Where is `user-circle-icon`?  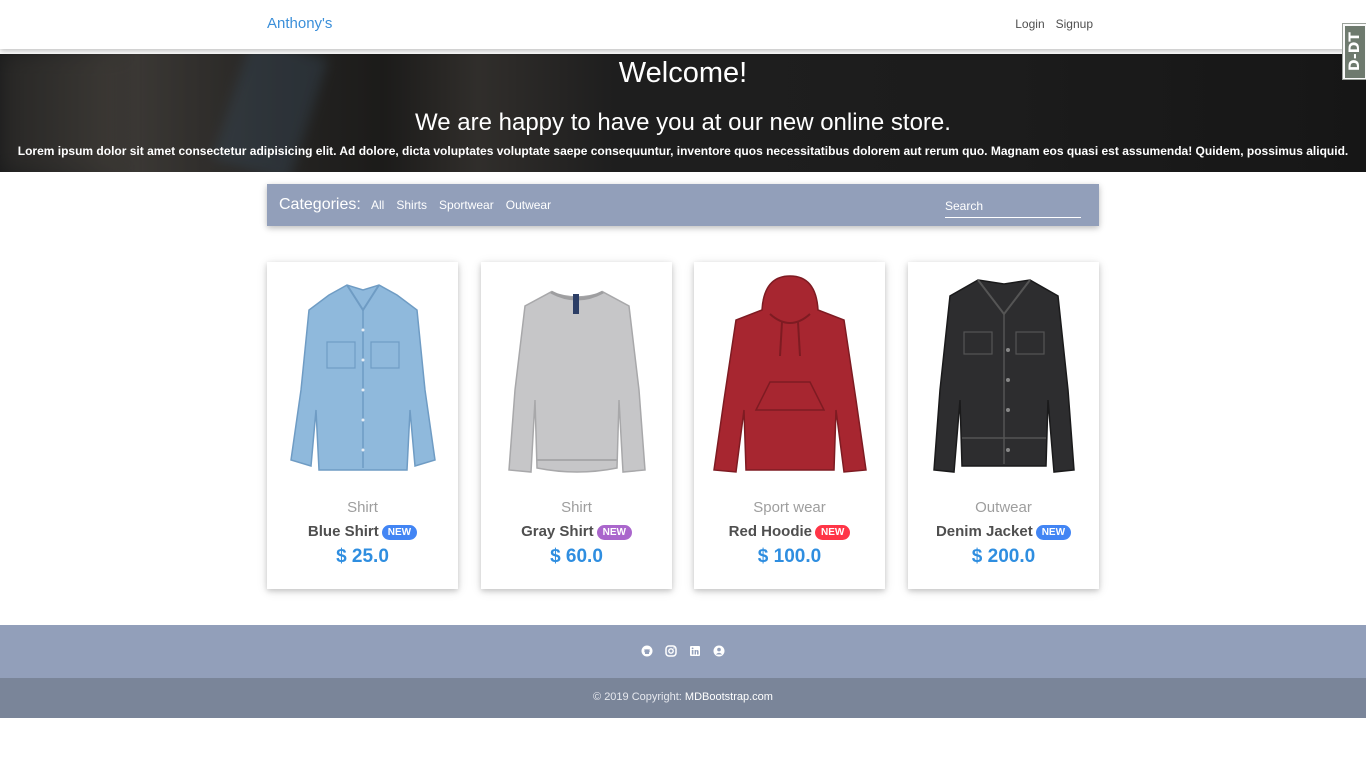
user-circle-icon is located at coordinates (719, 653).